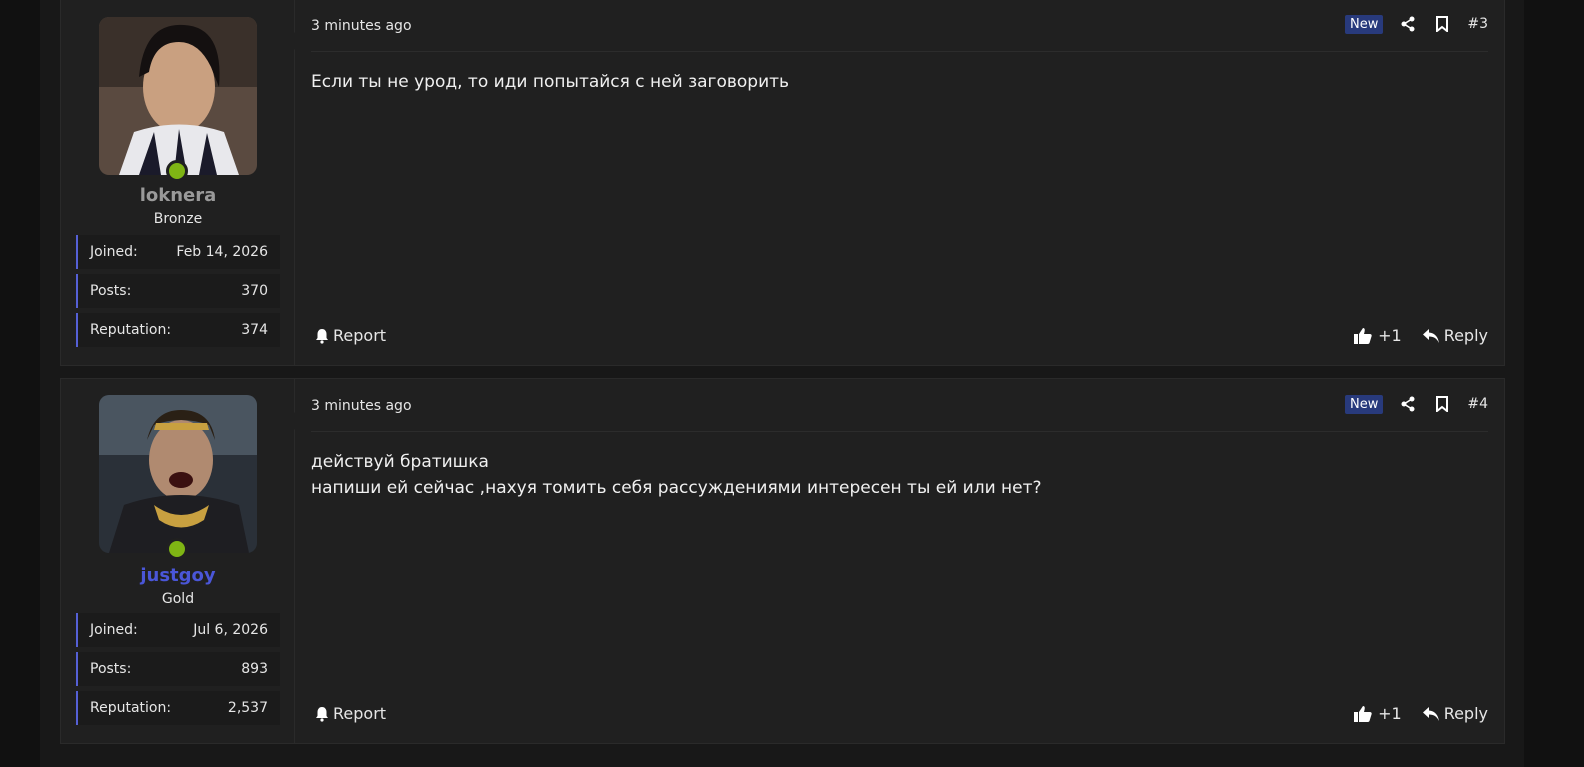  What do you see at coordinates (178, 599) in the screenshot?
I see `user-rank-title: Gold` at bounding box center [178, 599].